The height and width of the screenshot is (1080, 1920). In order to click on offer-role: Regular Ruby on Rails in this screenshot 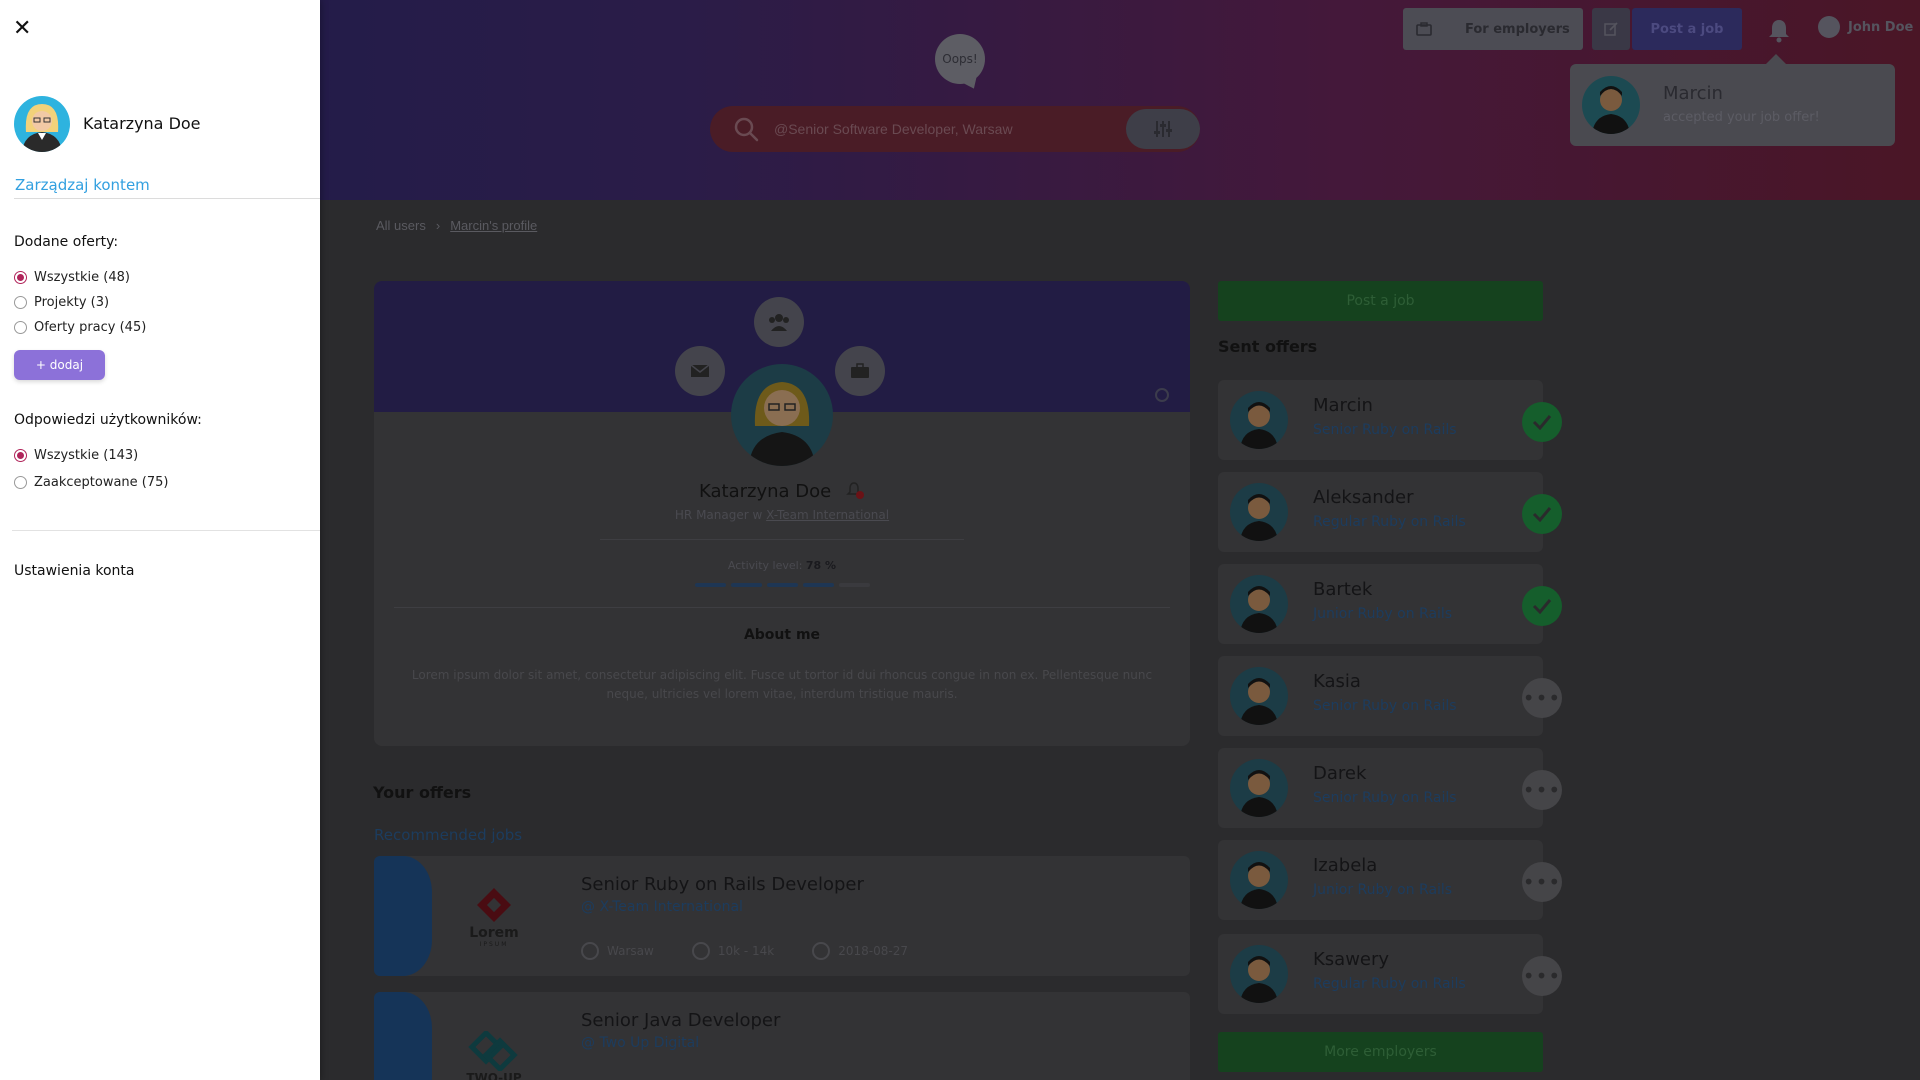, I will do `click(1389, 984)`.